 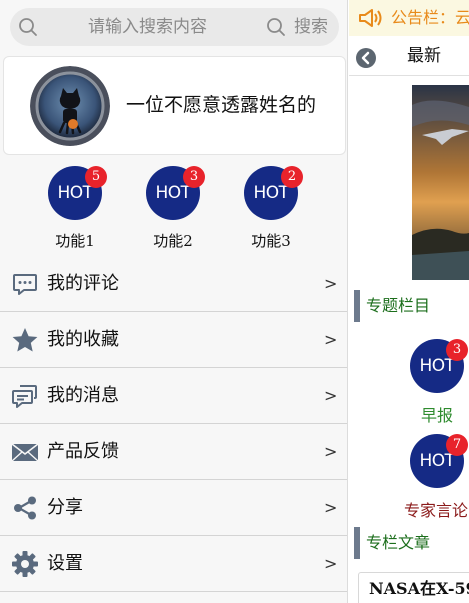 I want to click on menu-item-share: 分享 >, so click(x=173, y=508).